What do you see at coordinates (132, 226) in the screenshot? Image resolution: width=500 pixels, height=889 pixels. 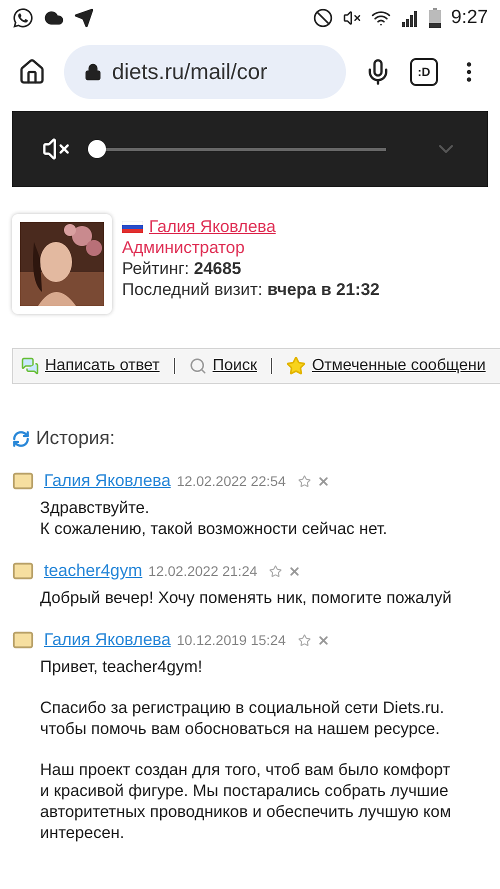 I see `flag-icon` at bounding box center [132, 226].